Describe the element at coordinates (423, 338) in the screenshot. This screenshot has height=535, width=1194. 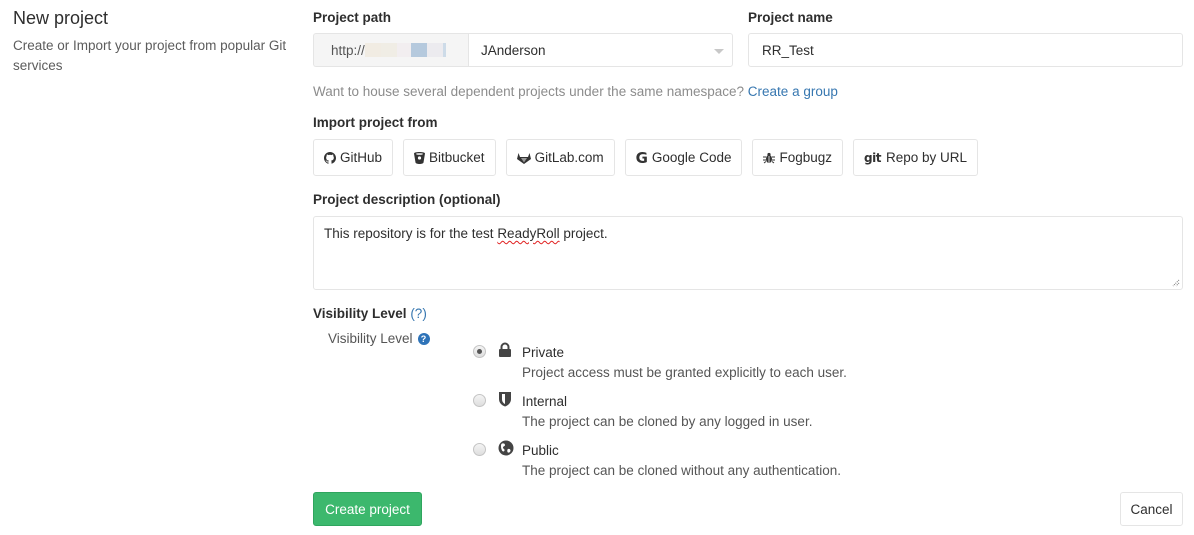
I see `question-circle-icon: ?` at that location.